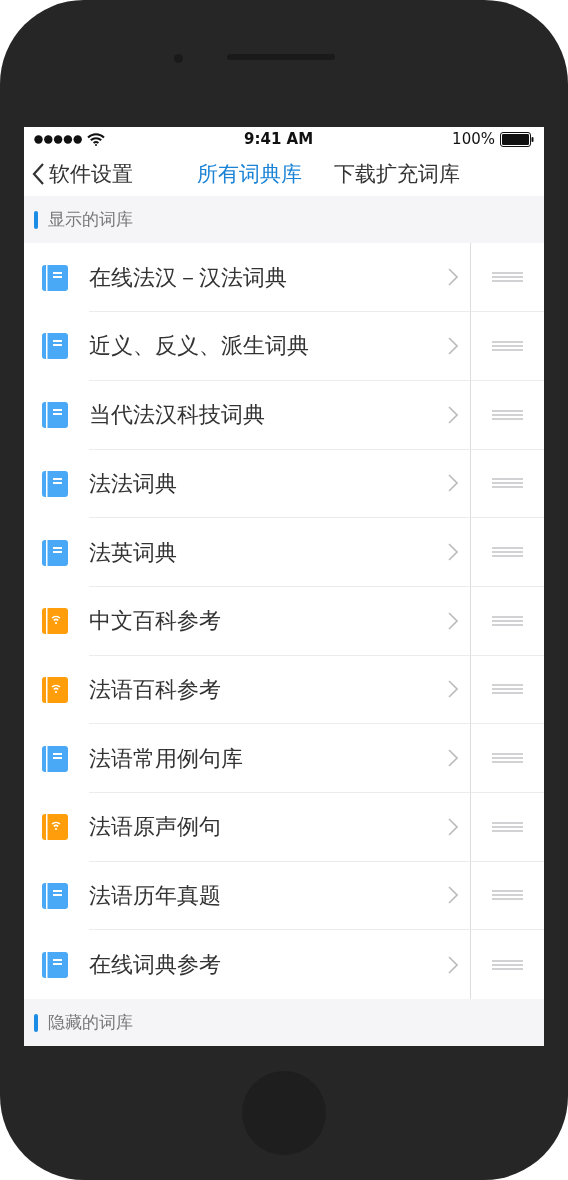  What do you see at coordinates (268, 965) in the screenshot?
I see `dictionary-name: 在线词典参考` at bounding box center [268, 965].